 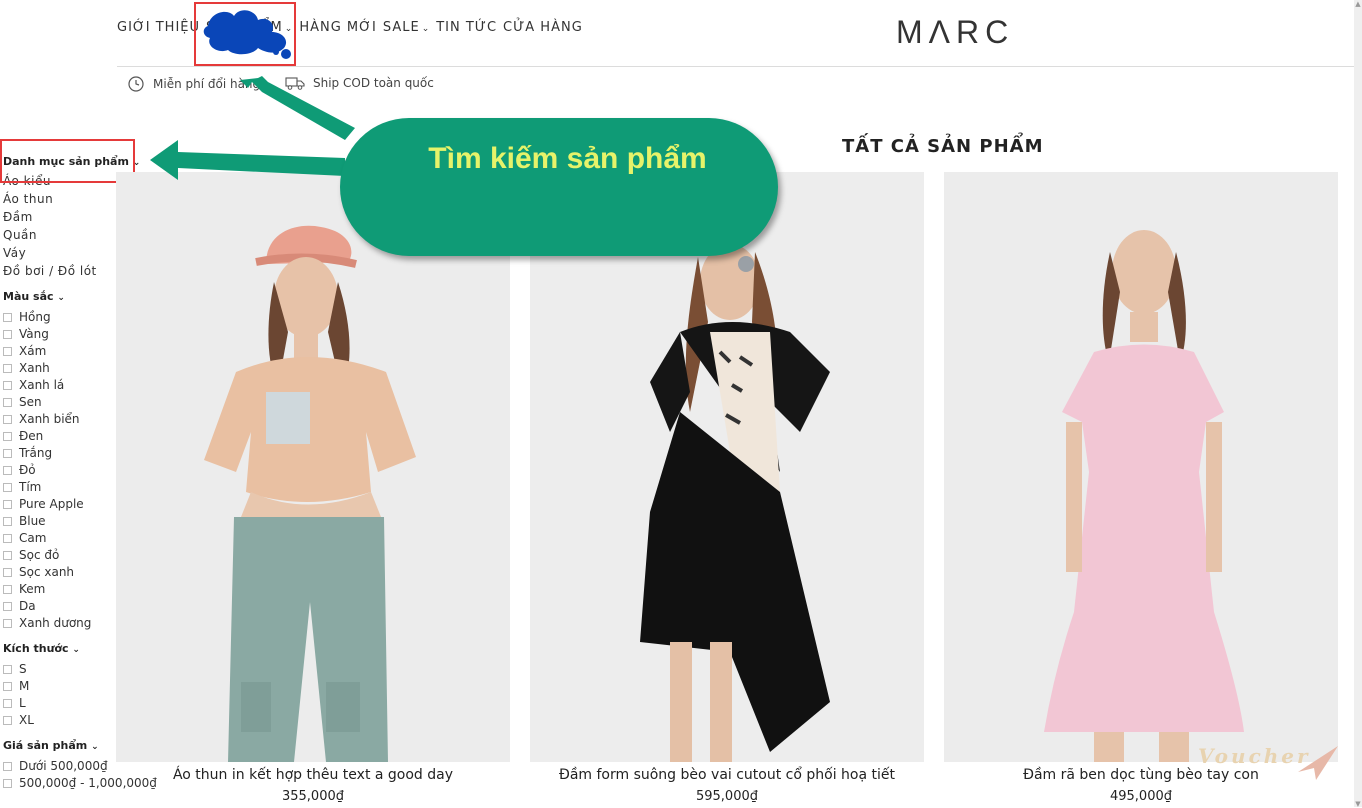 What do you see at coordinates (727, 796) in the screenshot?
I see `product-price: 595,000₫` at bounding box center [727, 796].